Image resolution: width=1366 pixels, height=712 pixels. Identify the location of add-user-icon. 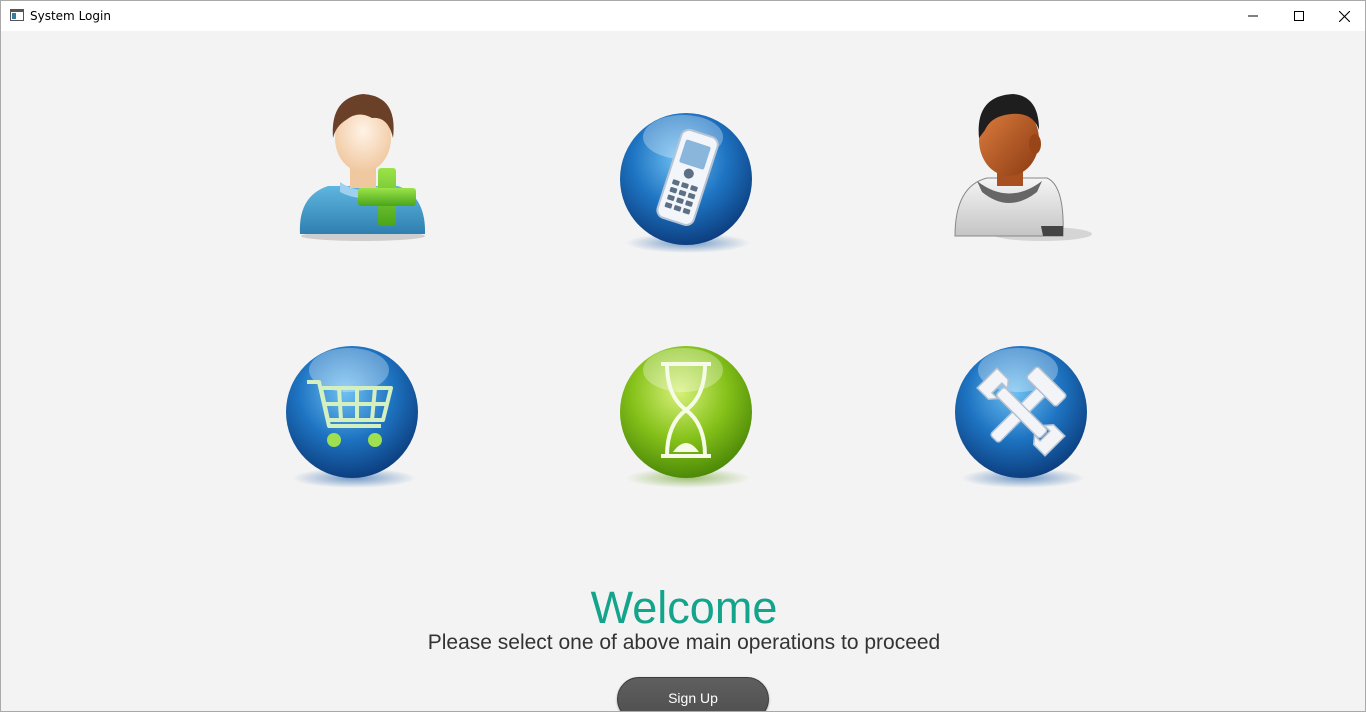
(362, 167).